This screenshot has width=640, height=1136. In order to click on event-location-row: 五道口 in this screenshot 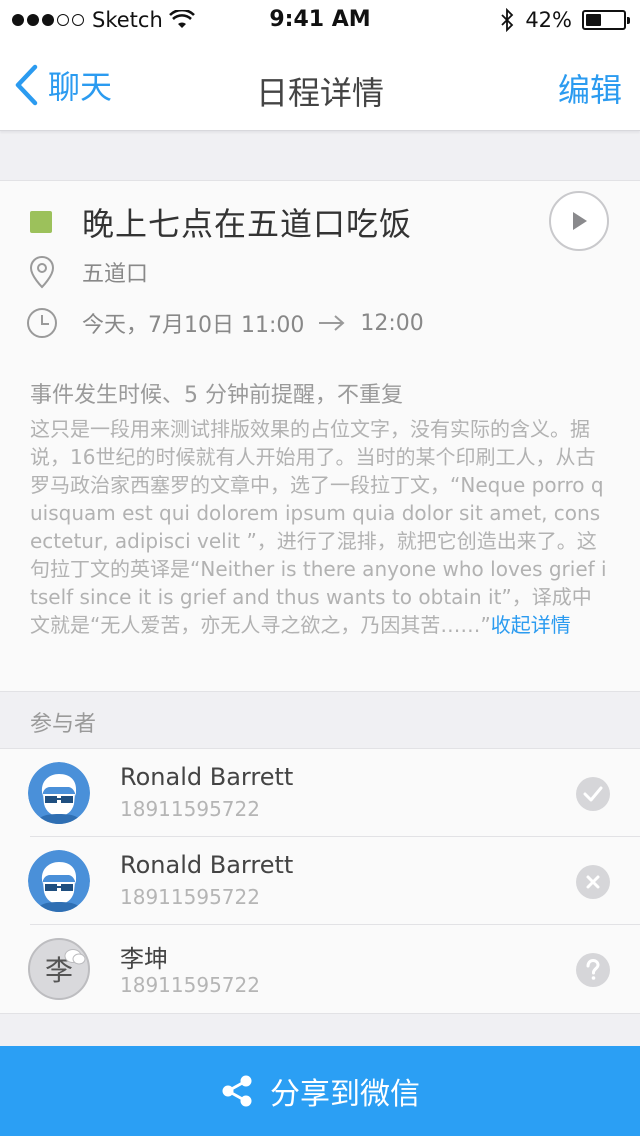, I will do `click(87, 272)`.